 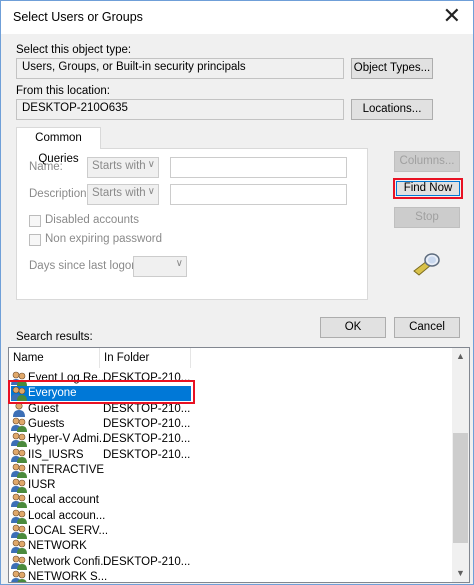 I want to click on tab-common-queries: Common Queries, so click(x=58, y=146).